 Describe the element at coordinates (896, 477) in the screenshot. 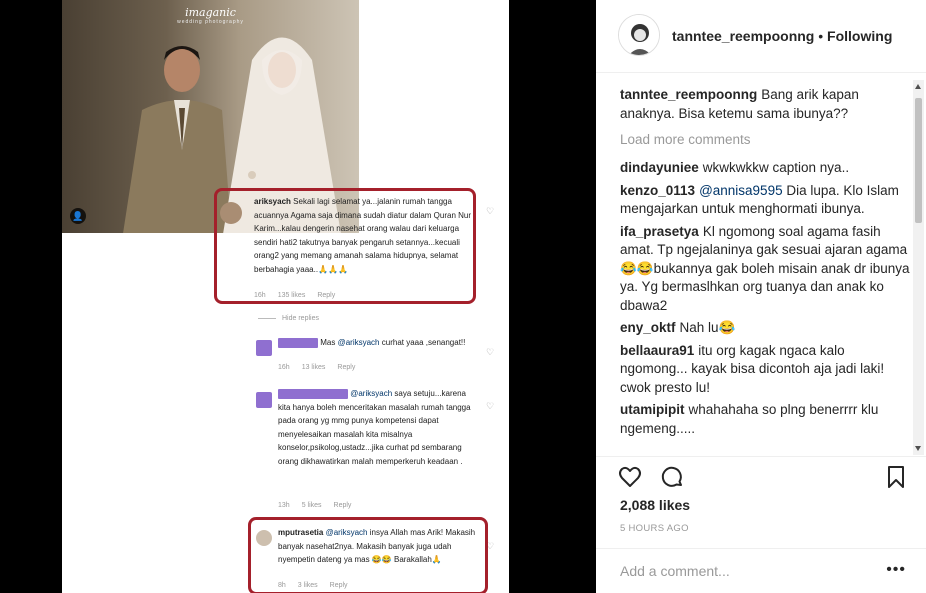

I see `bookmark-icon` at that location.